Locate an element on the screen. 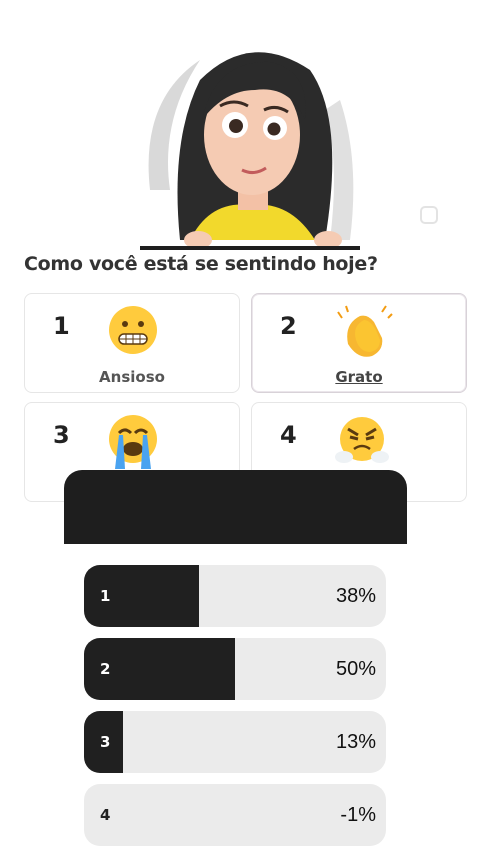  result-bar-4: 4 -1% is located at coordinates (235, 815).